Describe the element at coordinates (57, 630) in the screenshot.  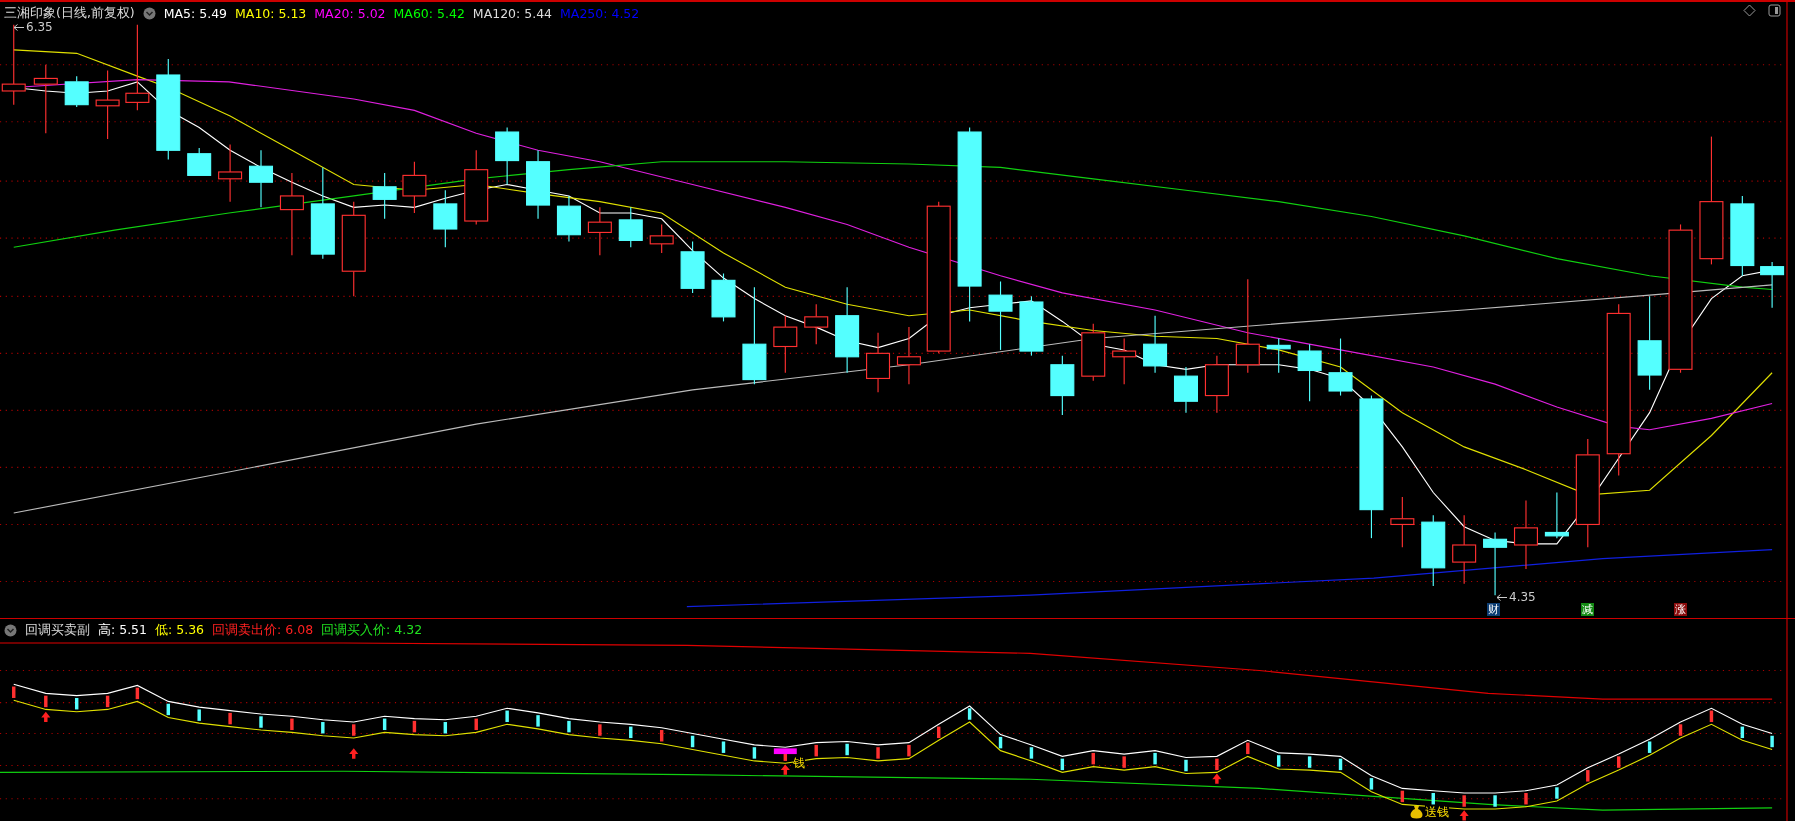
I see `chart-title: 回调买卖副` at that location.